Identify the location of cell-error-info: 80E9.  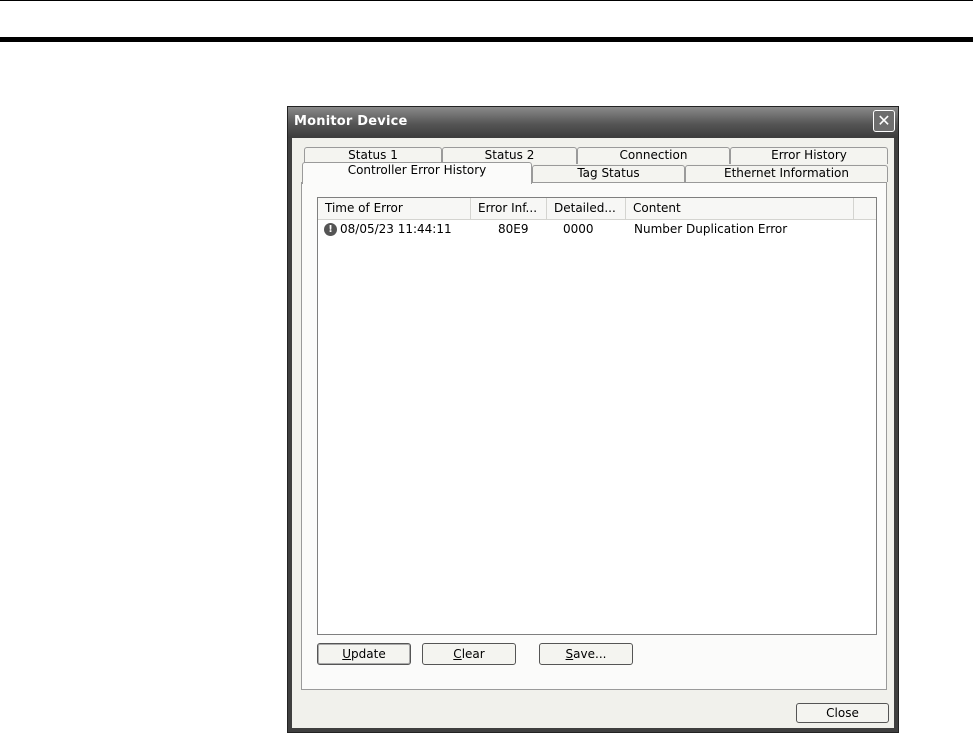
(513, 229).